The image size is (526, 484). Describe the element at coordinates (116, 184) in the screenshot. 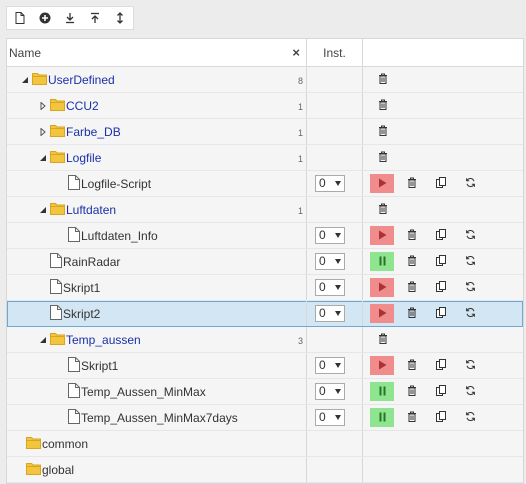

I see `script-name: Logfile-Script` at that location.